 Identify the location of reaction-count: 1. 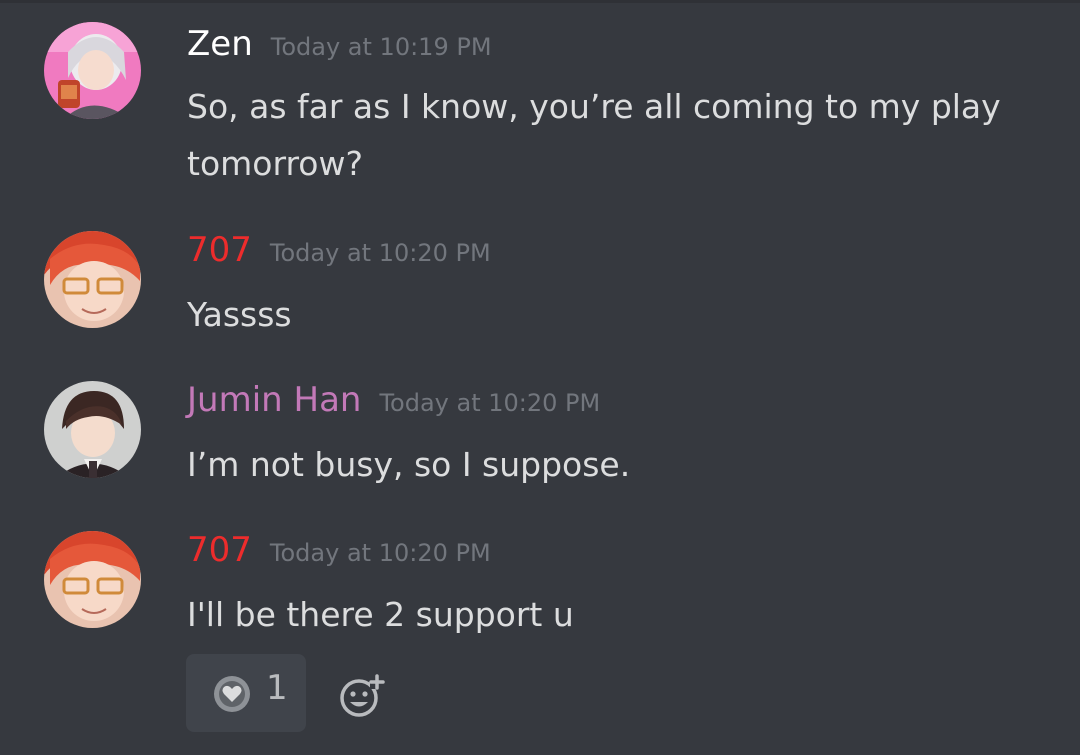
(277, 688).